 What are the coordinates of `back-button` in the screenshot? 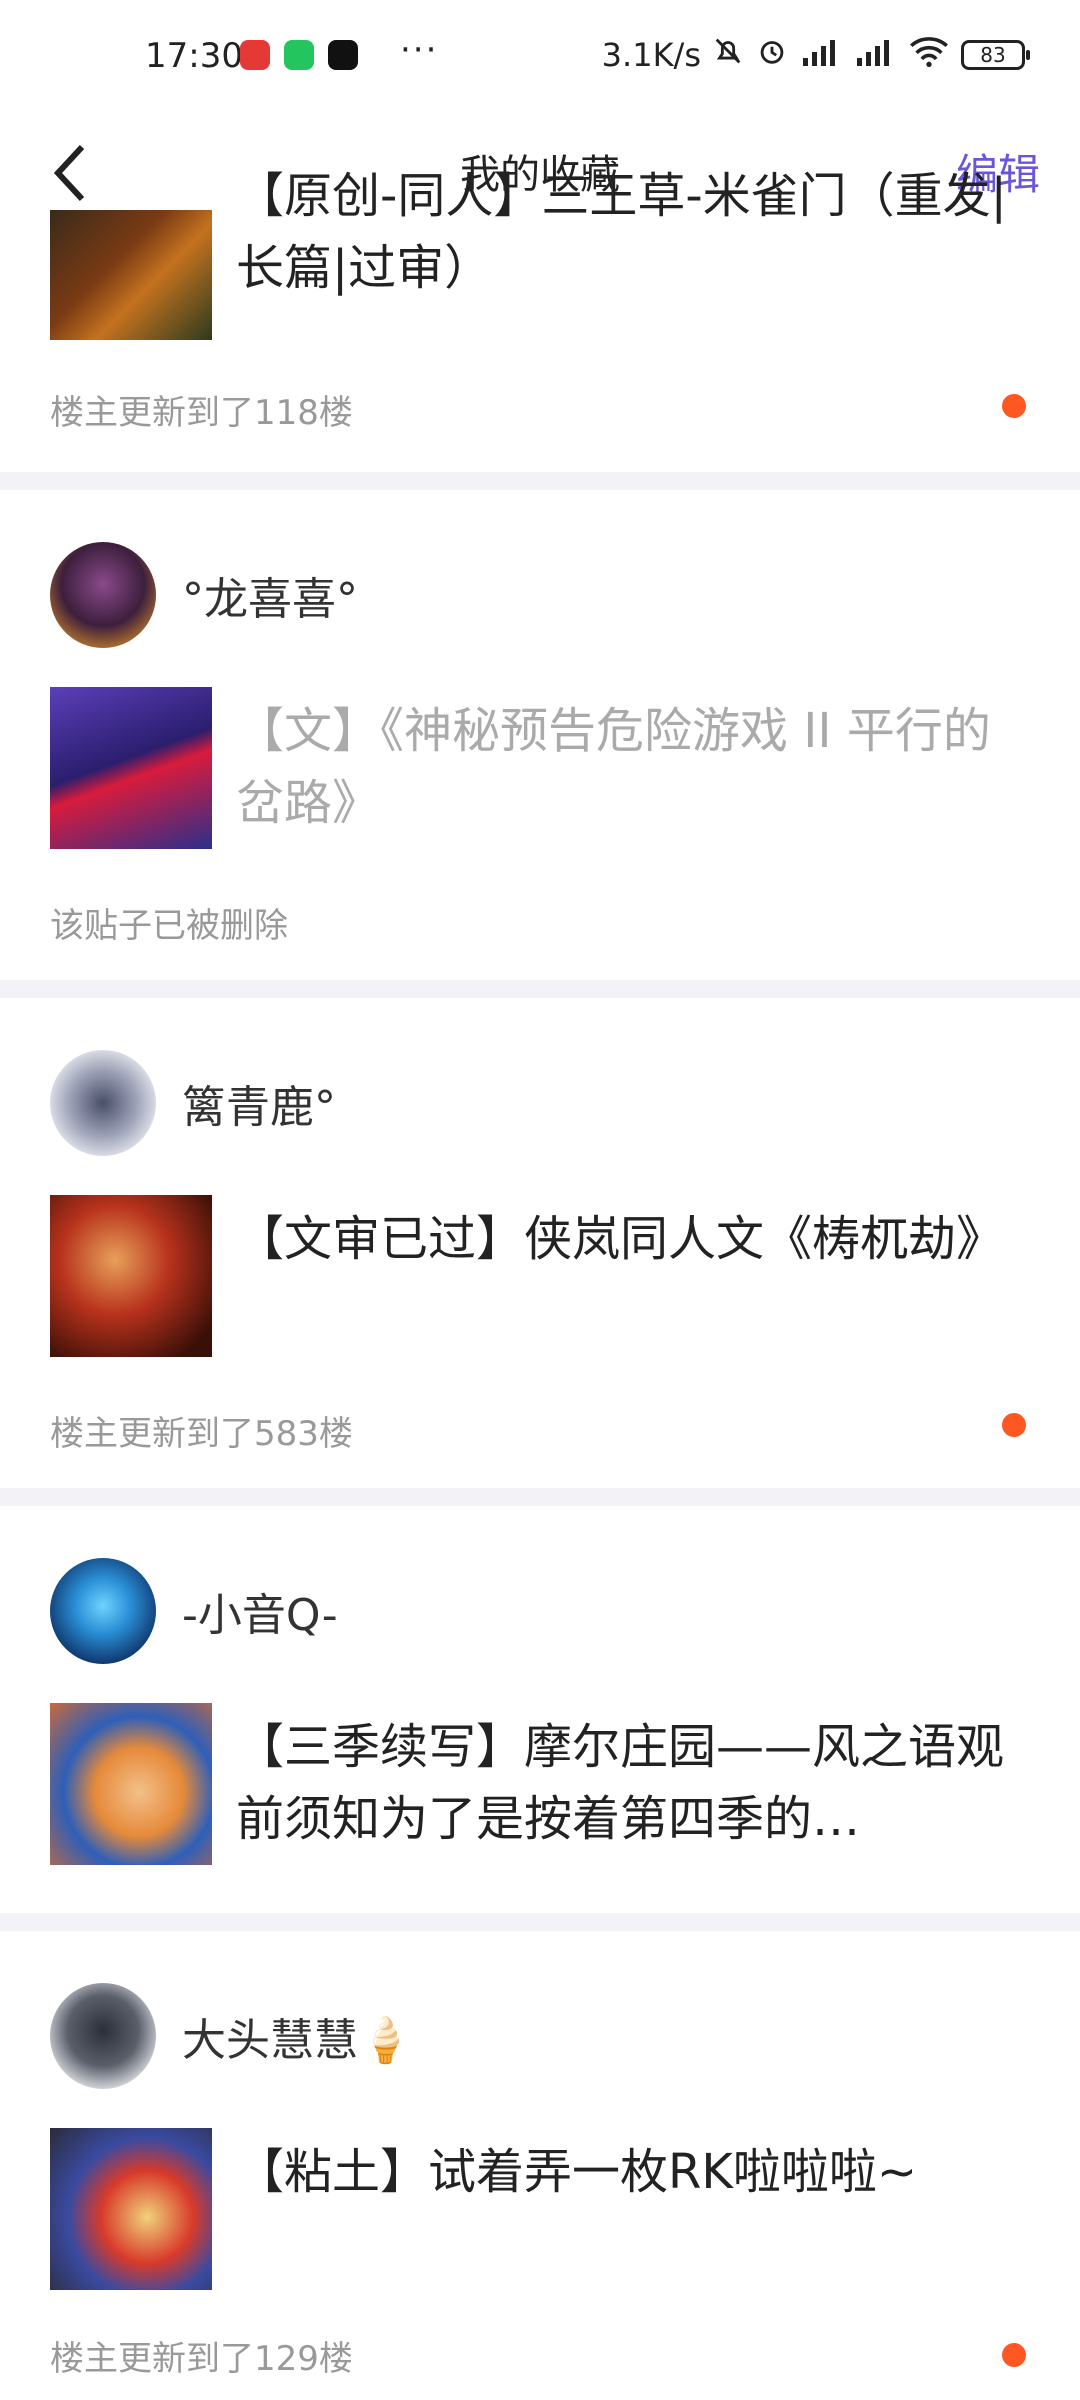 It's located at (70, 173).